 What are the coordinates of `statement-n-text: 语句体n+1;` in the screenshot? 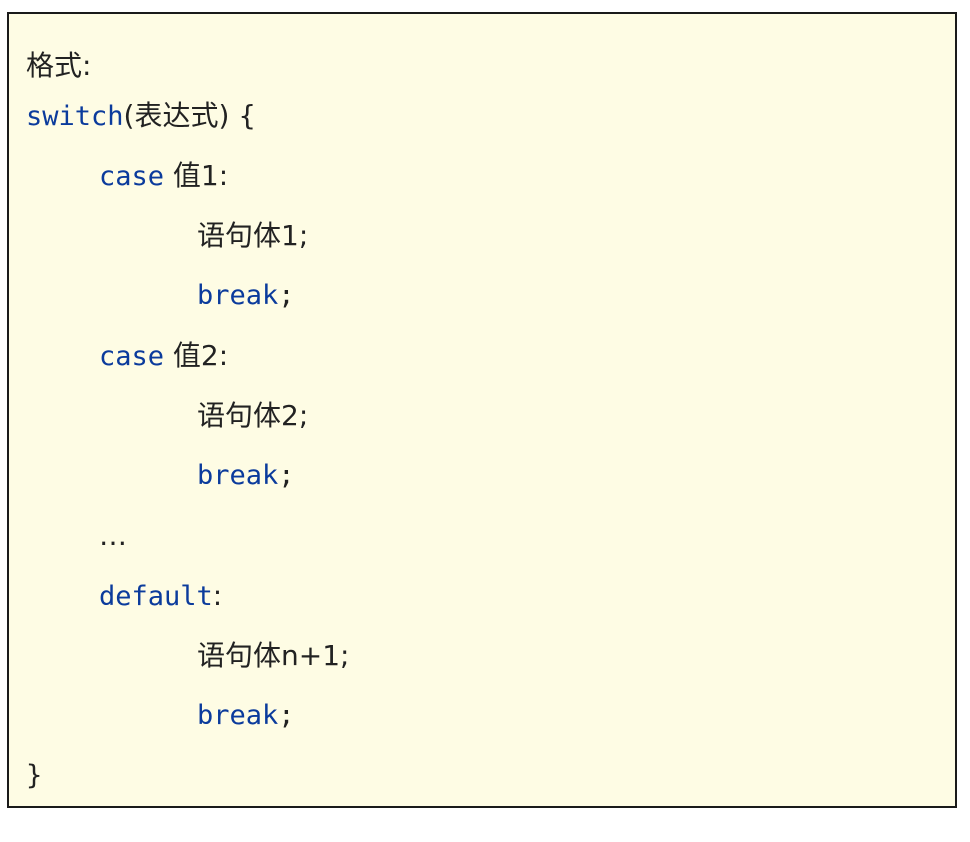 It's located at (273, 655).